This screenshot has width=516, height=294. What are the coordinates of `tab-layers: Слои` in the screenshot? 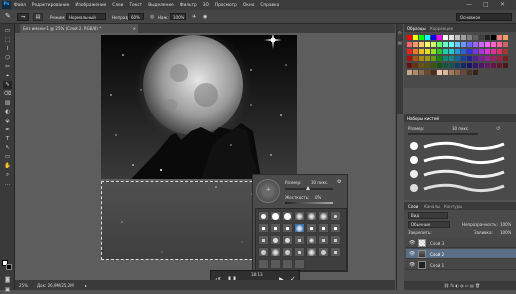 It's located at (413, 206).